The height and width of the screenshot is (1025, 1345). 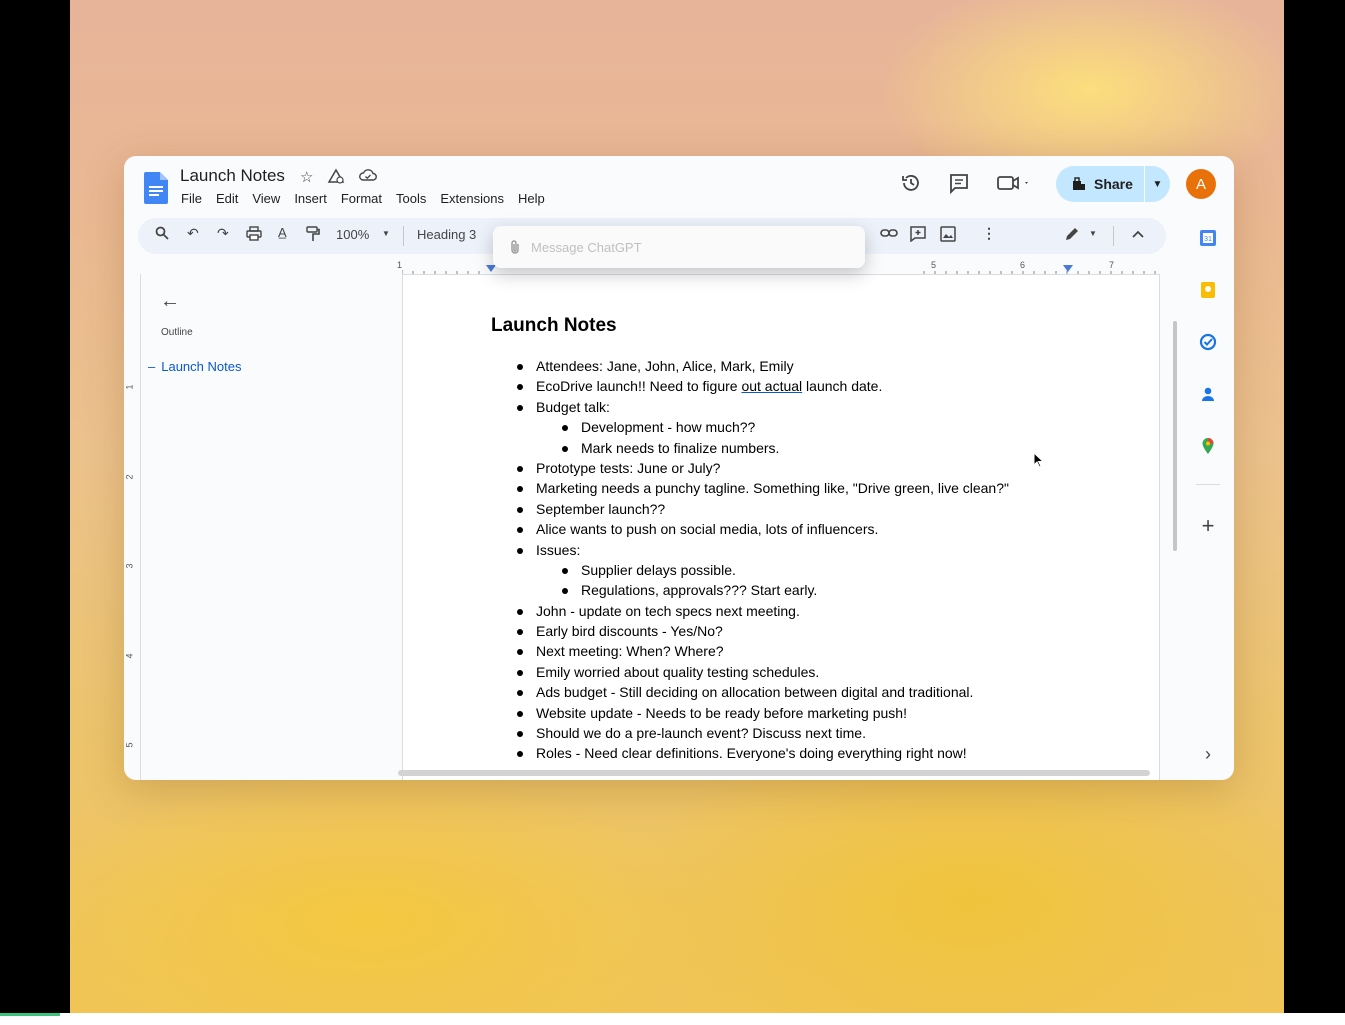 What do you see at coordinates (842, 386) in the screenshot?
I see `list-item-text: launch date.` at bounding box center [842, 386].